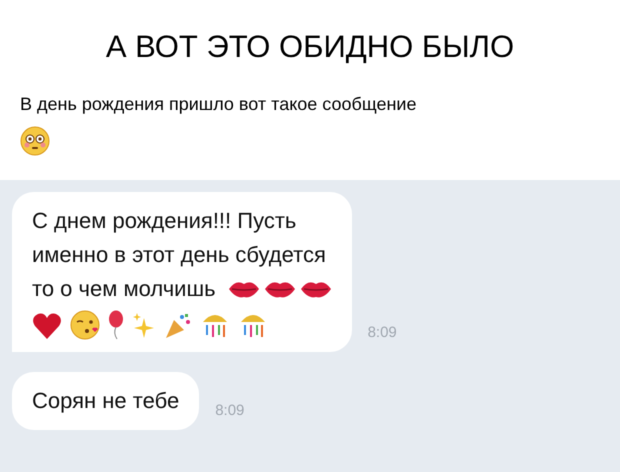  What do you see at coordinates (179, 255) in the screenshot?
I see `message-text: именно в этот день сбудется` at bounding box center [179, 255].